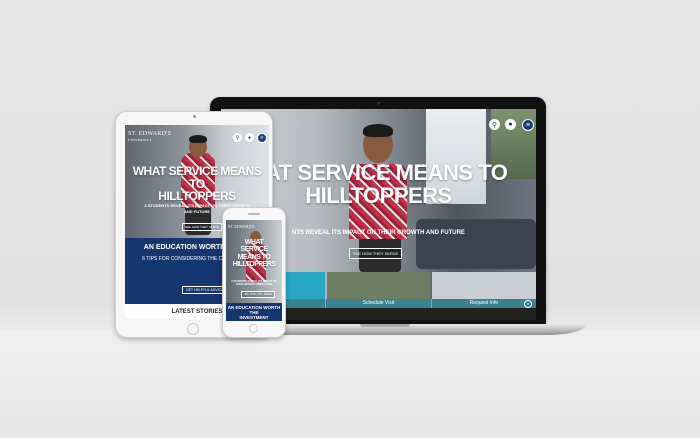  What do you see at coordinates (254, 317) in the screenshot?
I see `section-title-line2: INVESTMENT` at bounding box center [254, 317].